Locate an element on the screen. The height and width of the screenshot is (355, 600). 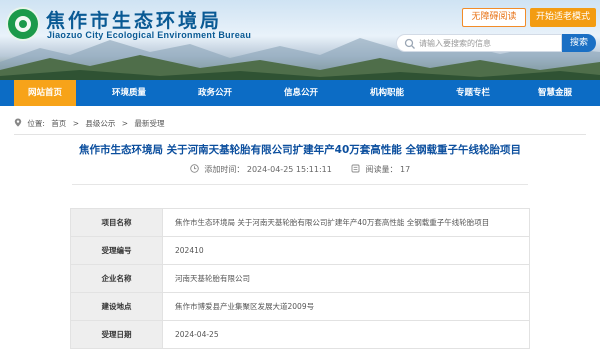
site-title: 焦作市生态环境局 is located at coordinates (134, 21).